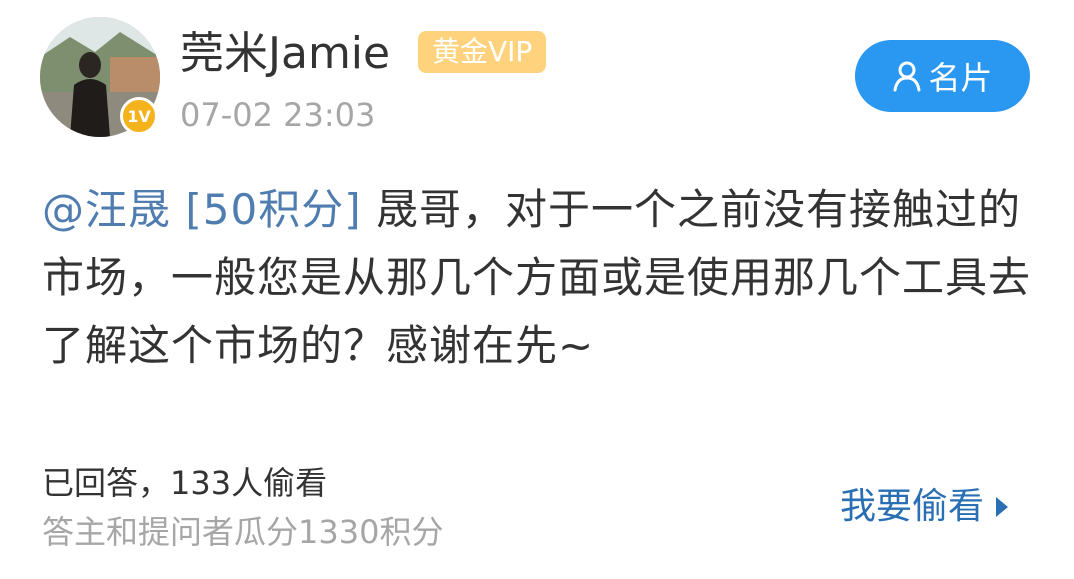 The image size is (1074, 579). I want to click on answered-status: 已回答，133人偷看, so click(185, 483).